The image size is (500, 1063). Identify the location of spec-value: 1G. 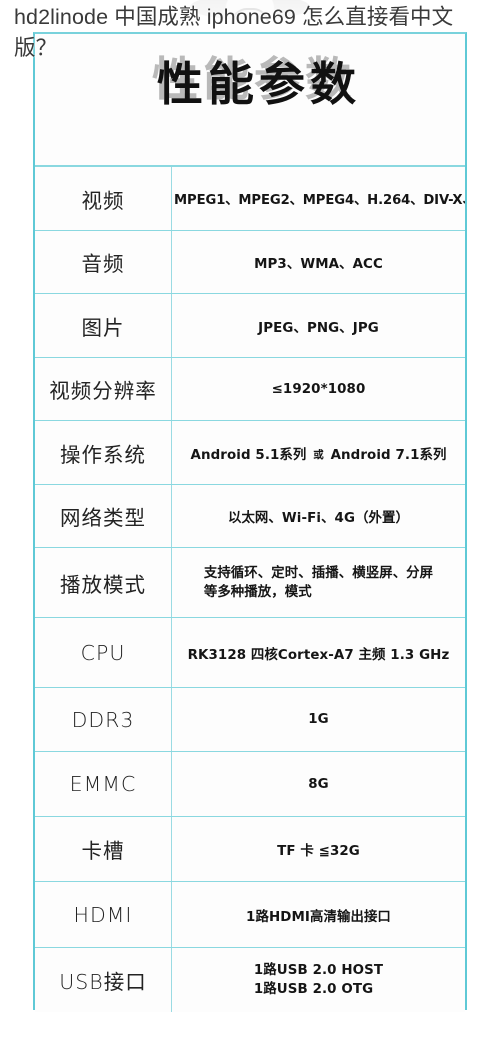
(318, 719).